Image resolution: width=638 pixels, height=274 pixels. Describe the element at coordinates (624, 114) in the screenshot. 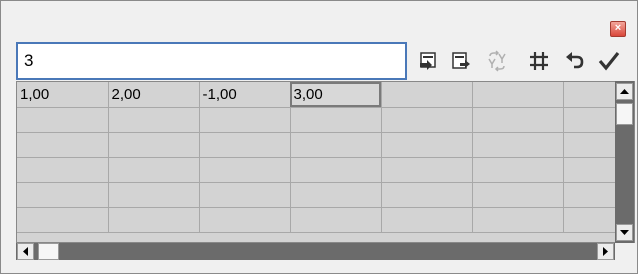

I see `vertical-scroll-thumb` at that location.